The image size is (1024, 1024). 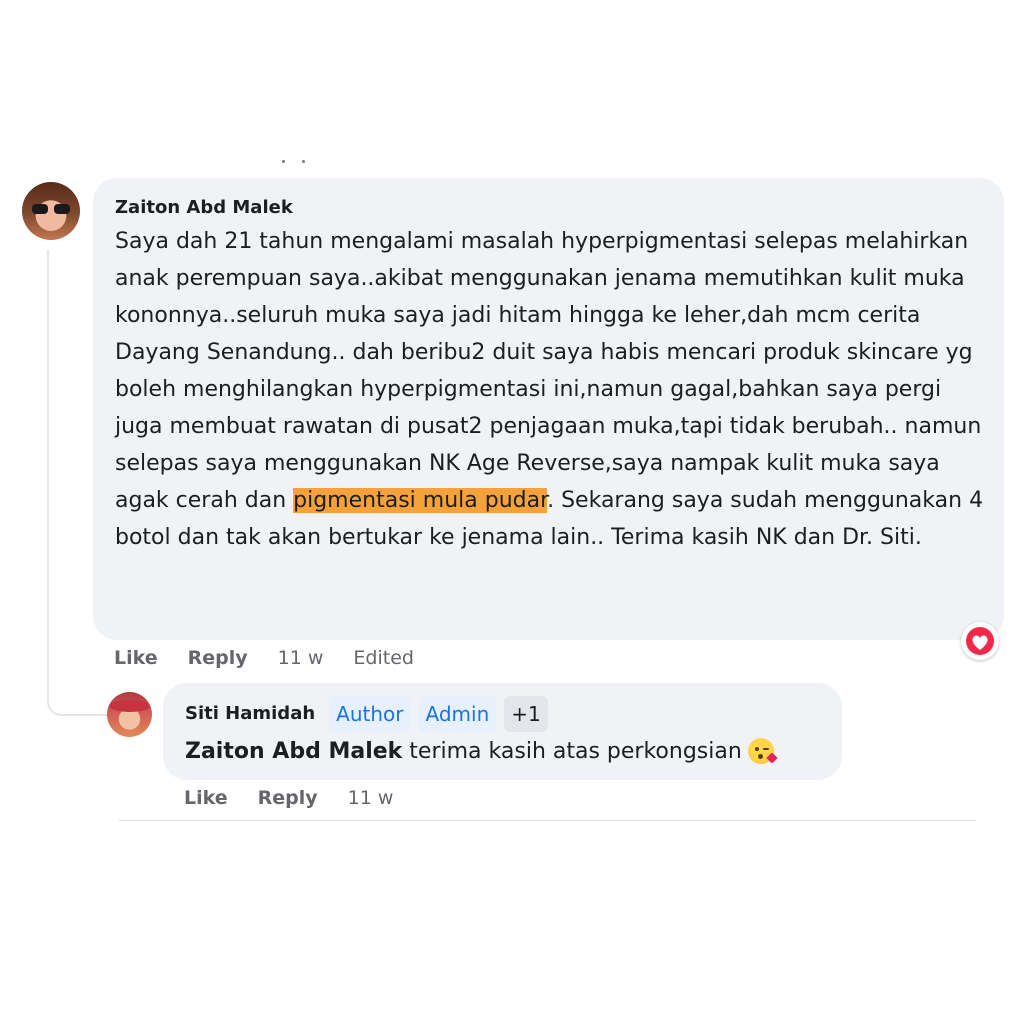 I want to click on heart-reaction-icon, so click(x=980, y=641).